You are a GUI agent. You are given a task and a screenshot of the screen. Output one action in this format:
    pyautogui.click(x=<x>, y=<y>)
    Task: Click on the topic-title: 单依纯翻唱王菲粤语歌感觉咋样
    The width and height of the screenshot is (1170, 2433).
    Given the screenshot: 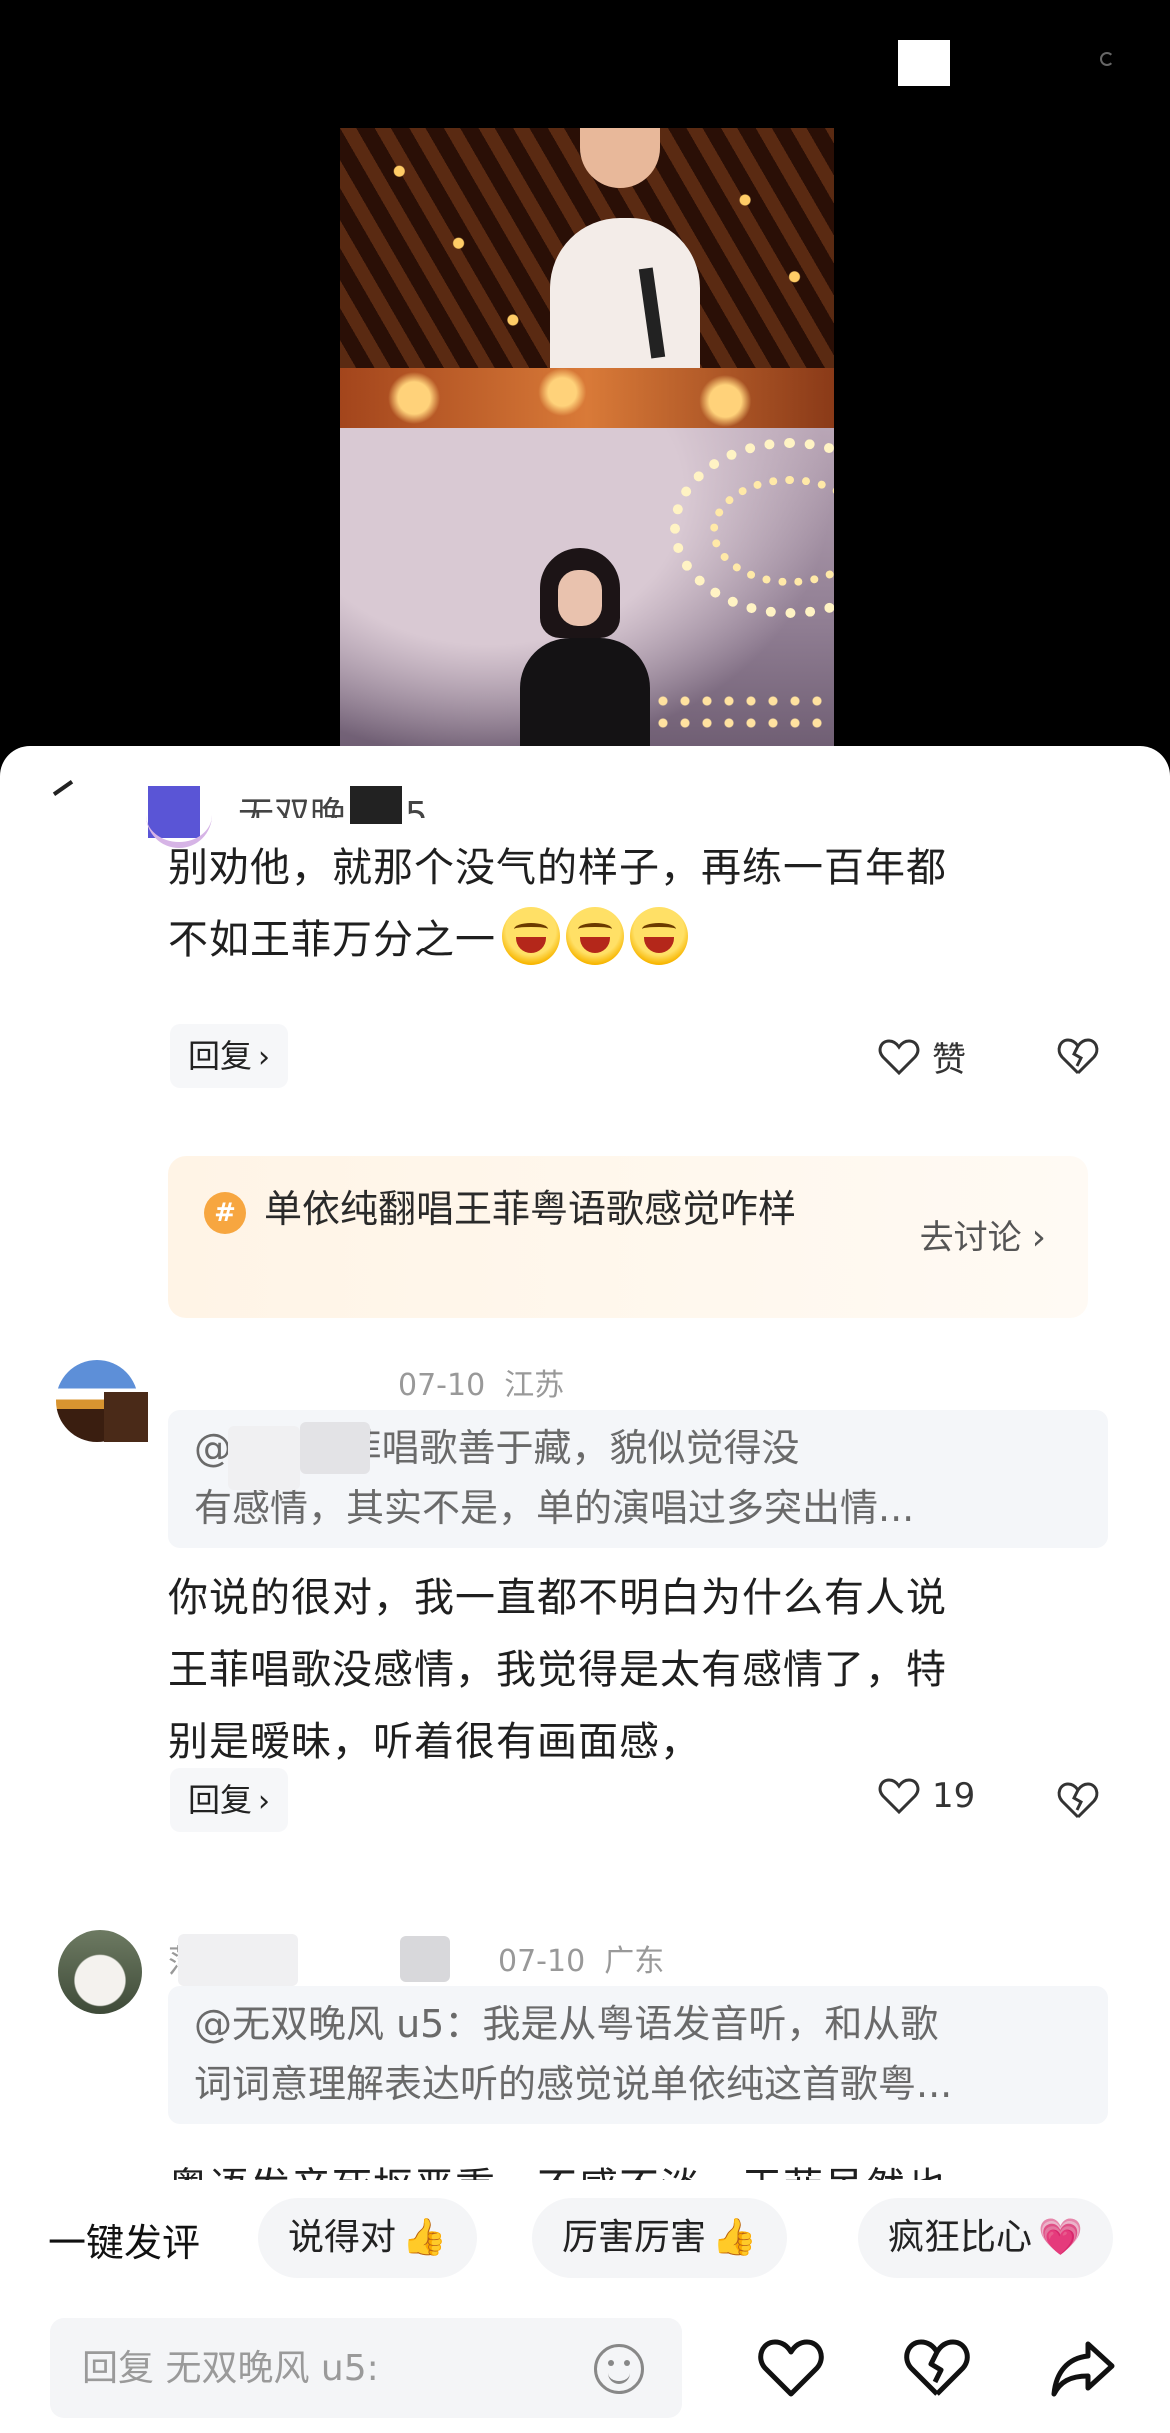 What is the action you would take?
    pyautogui.click(x=530, y=1209)
    